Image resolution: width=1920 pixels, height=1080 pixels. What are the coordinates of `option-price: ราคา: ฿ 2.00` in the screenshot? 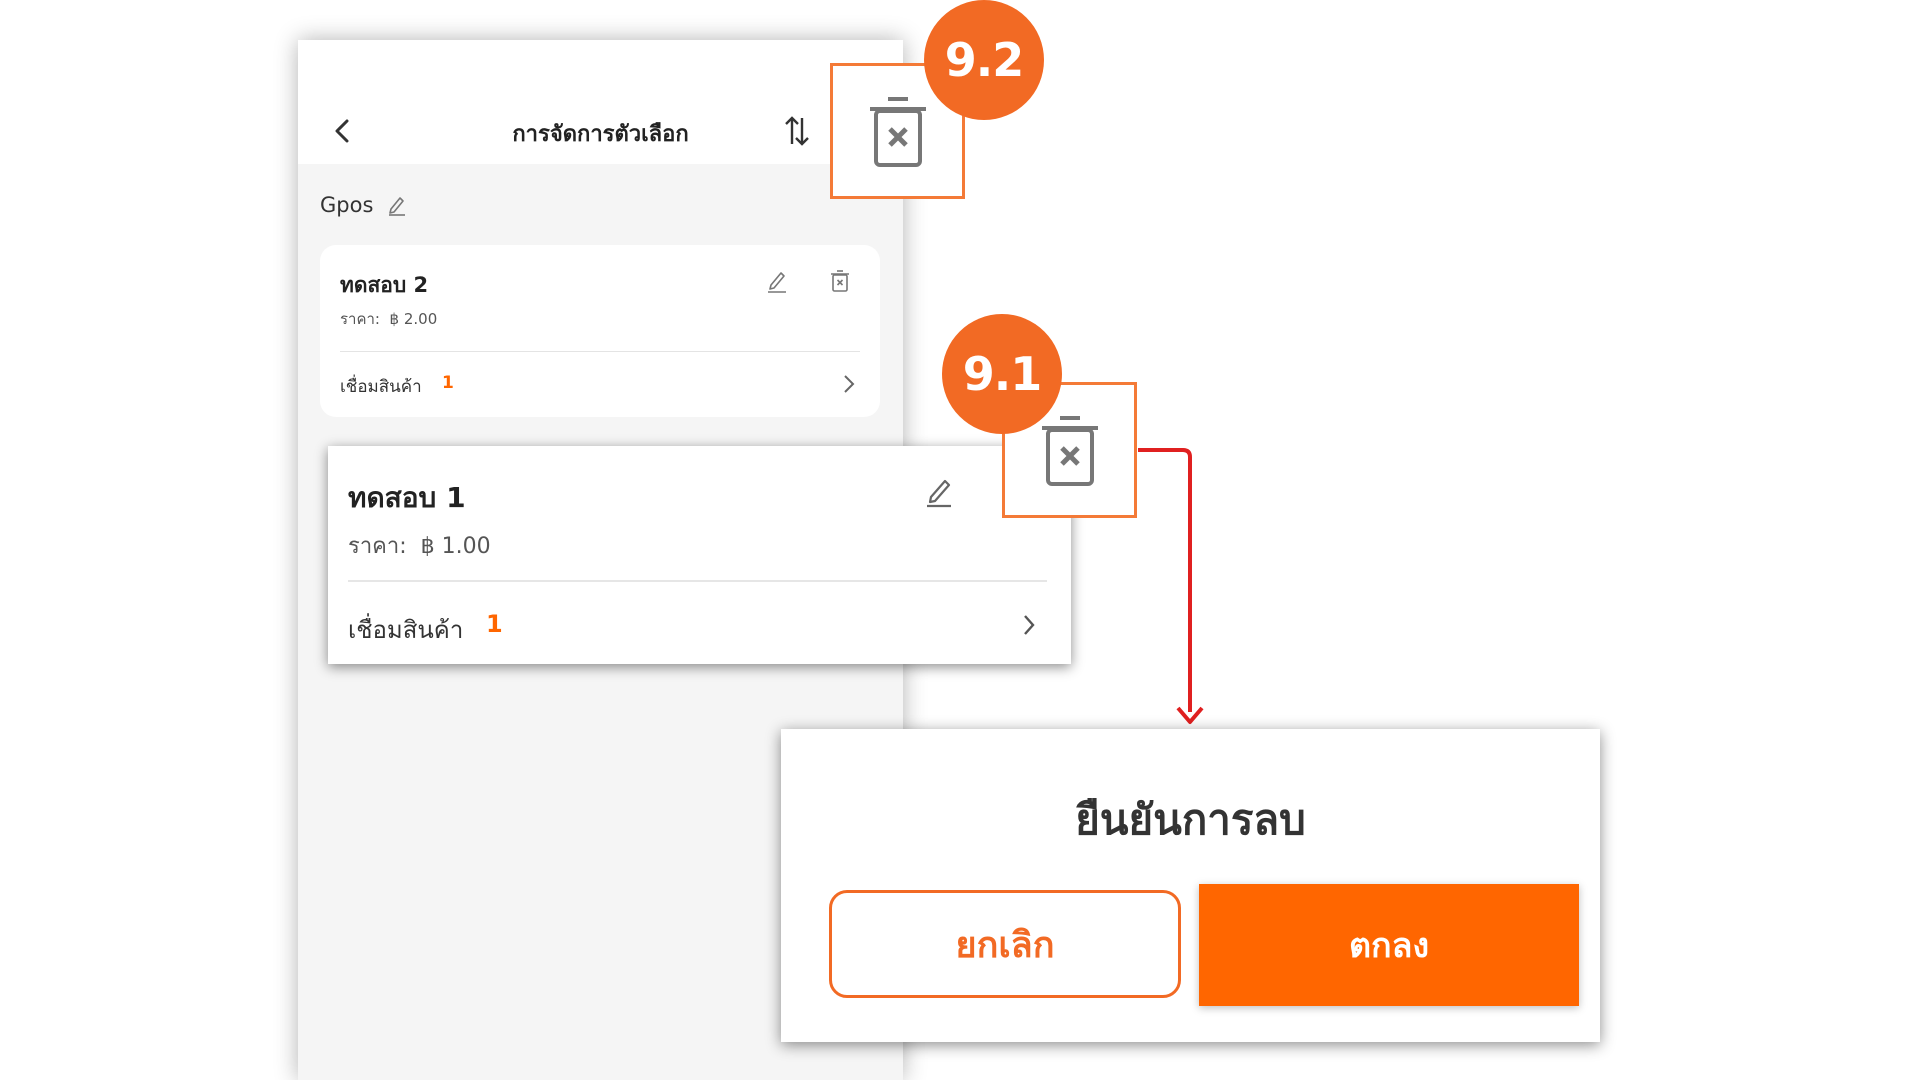 It's located at (388, 319).